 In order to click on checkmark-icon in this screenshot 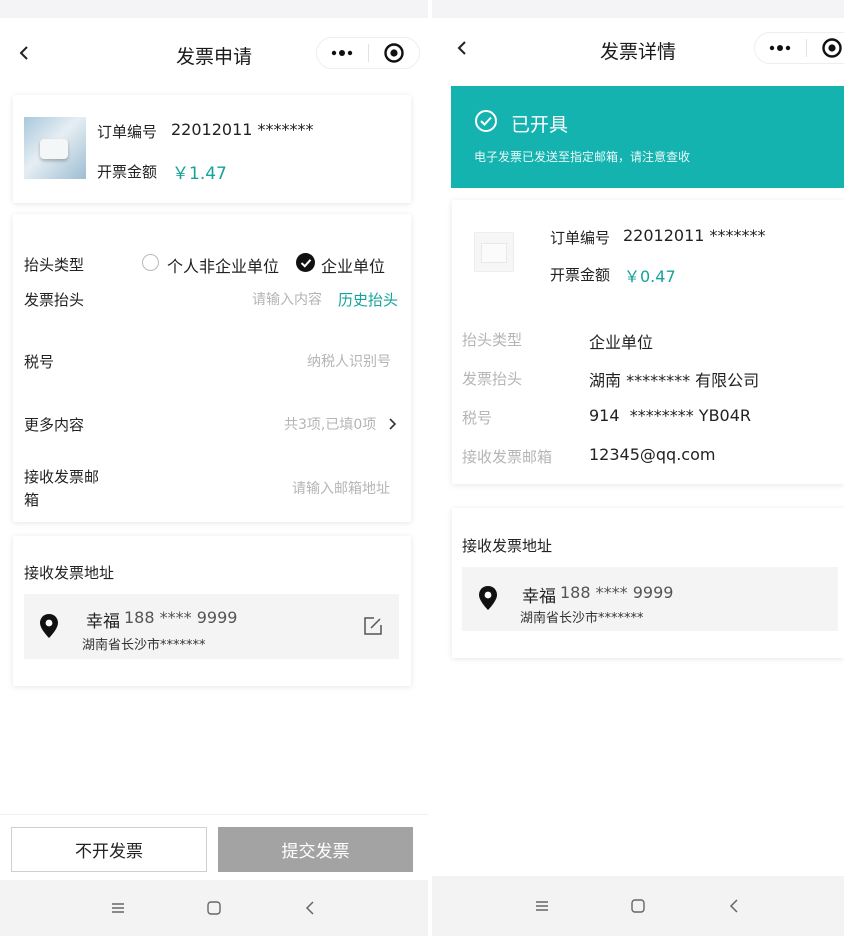, I will do `click(305, 263)`.